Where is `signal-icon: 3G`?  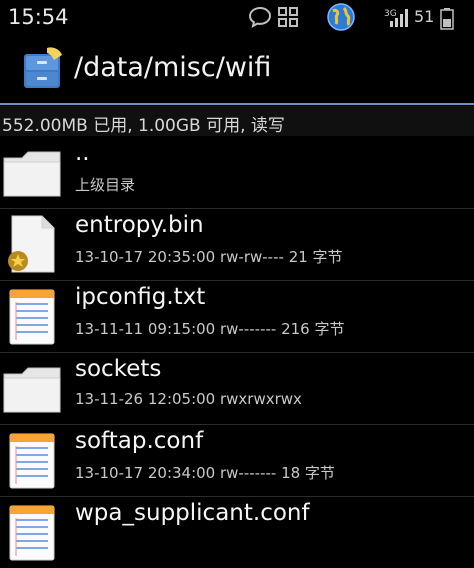
signal-icon: 3G is located at coordinates (396, 18).